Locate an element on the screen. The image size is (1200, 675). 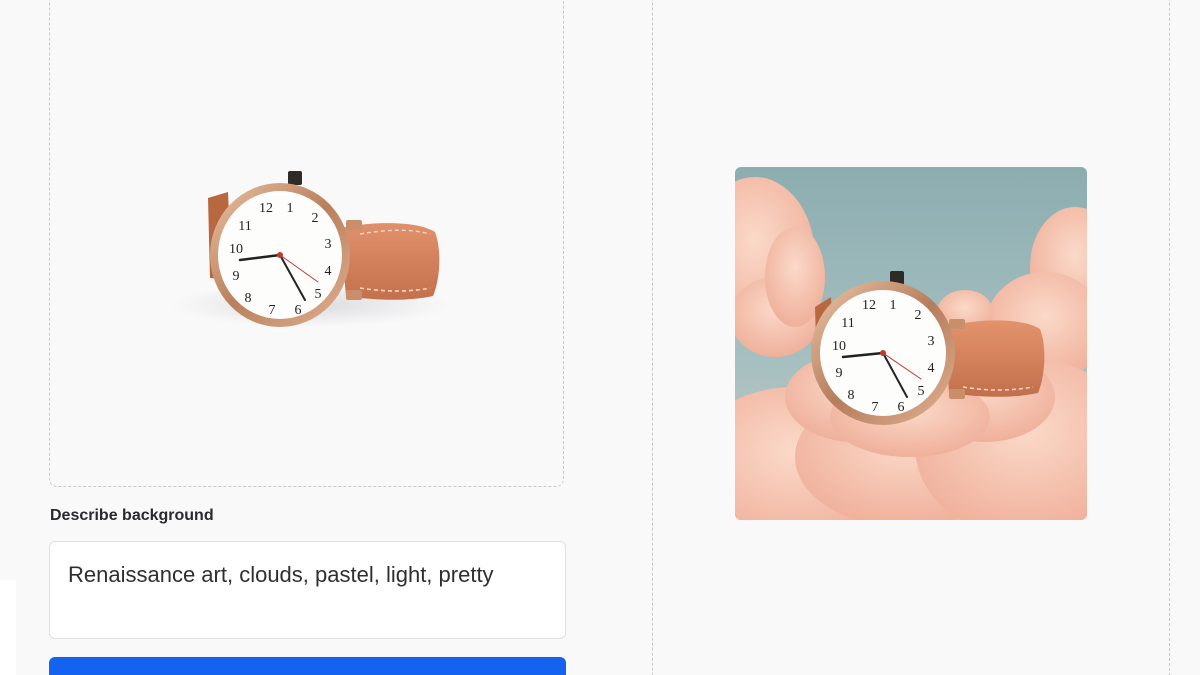
input-product-image: 1 2 3 4 5 6 7 8 9 10 11 12 is located at coordinates (310, 249).